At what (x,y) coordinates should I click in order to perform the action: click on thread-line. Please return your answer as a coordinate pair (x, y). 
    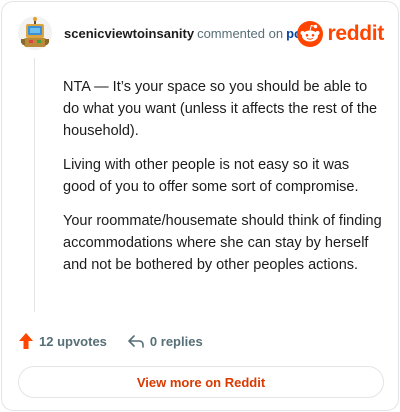
    Looking at the image, I should click on (34, 185).